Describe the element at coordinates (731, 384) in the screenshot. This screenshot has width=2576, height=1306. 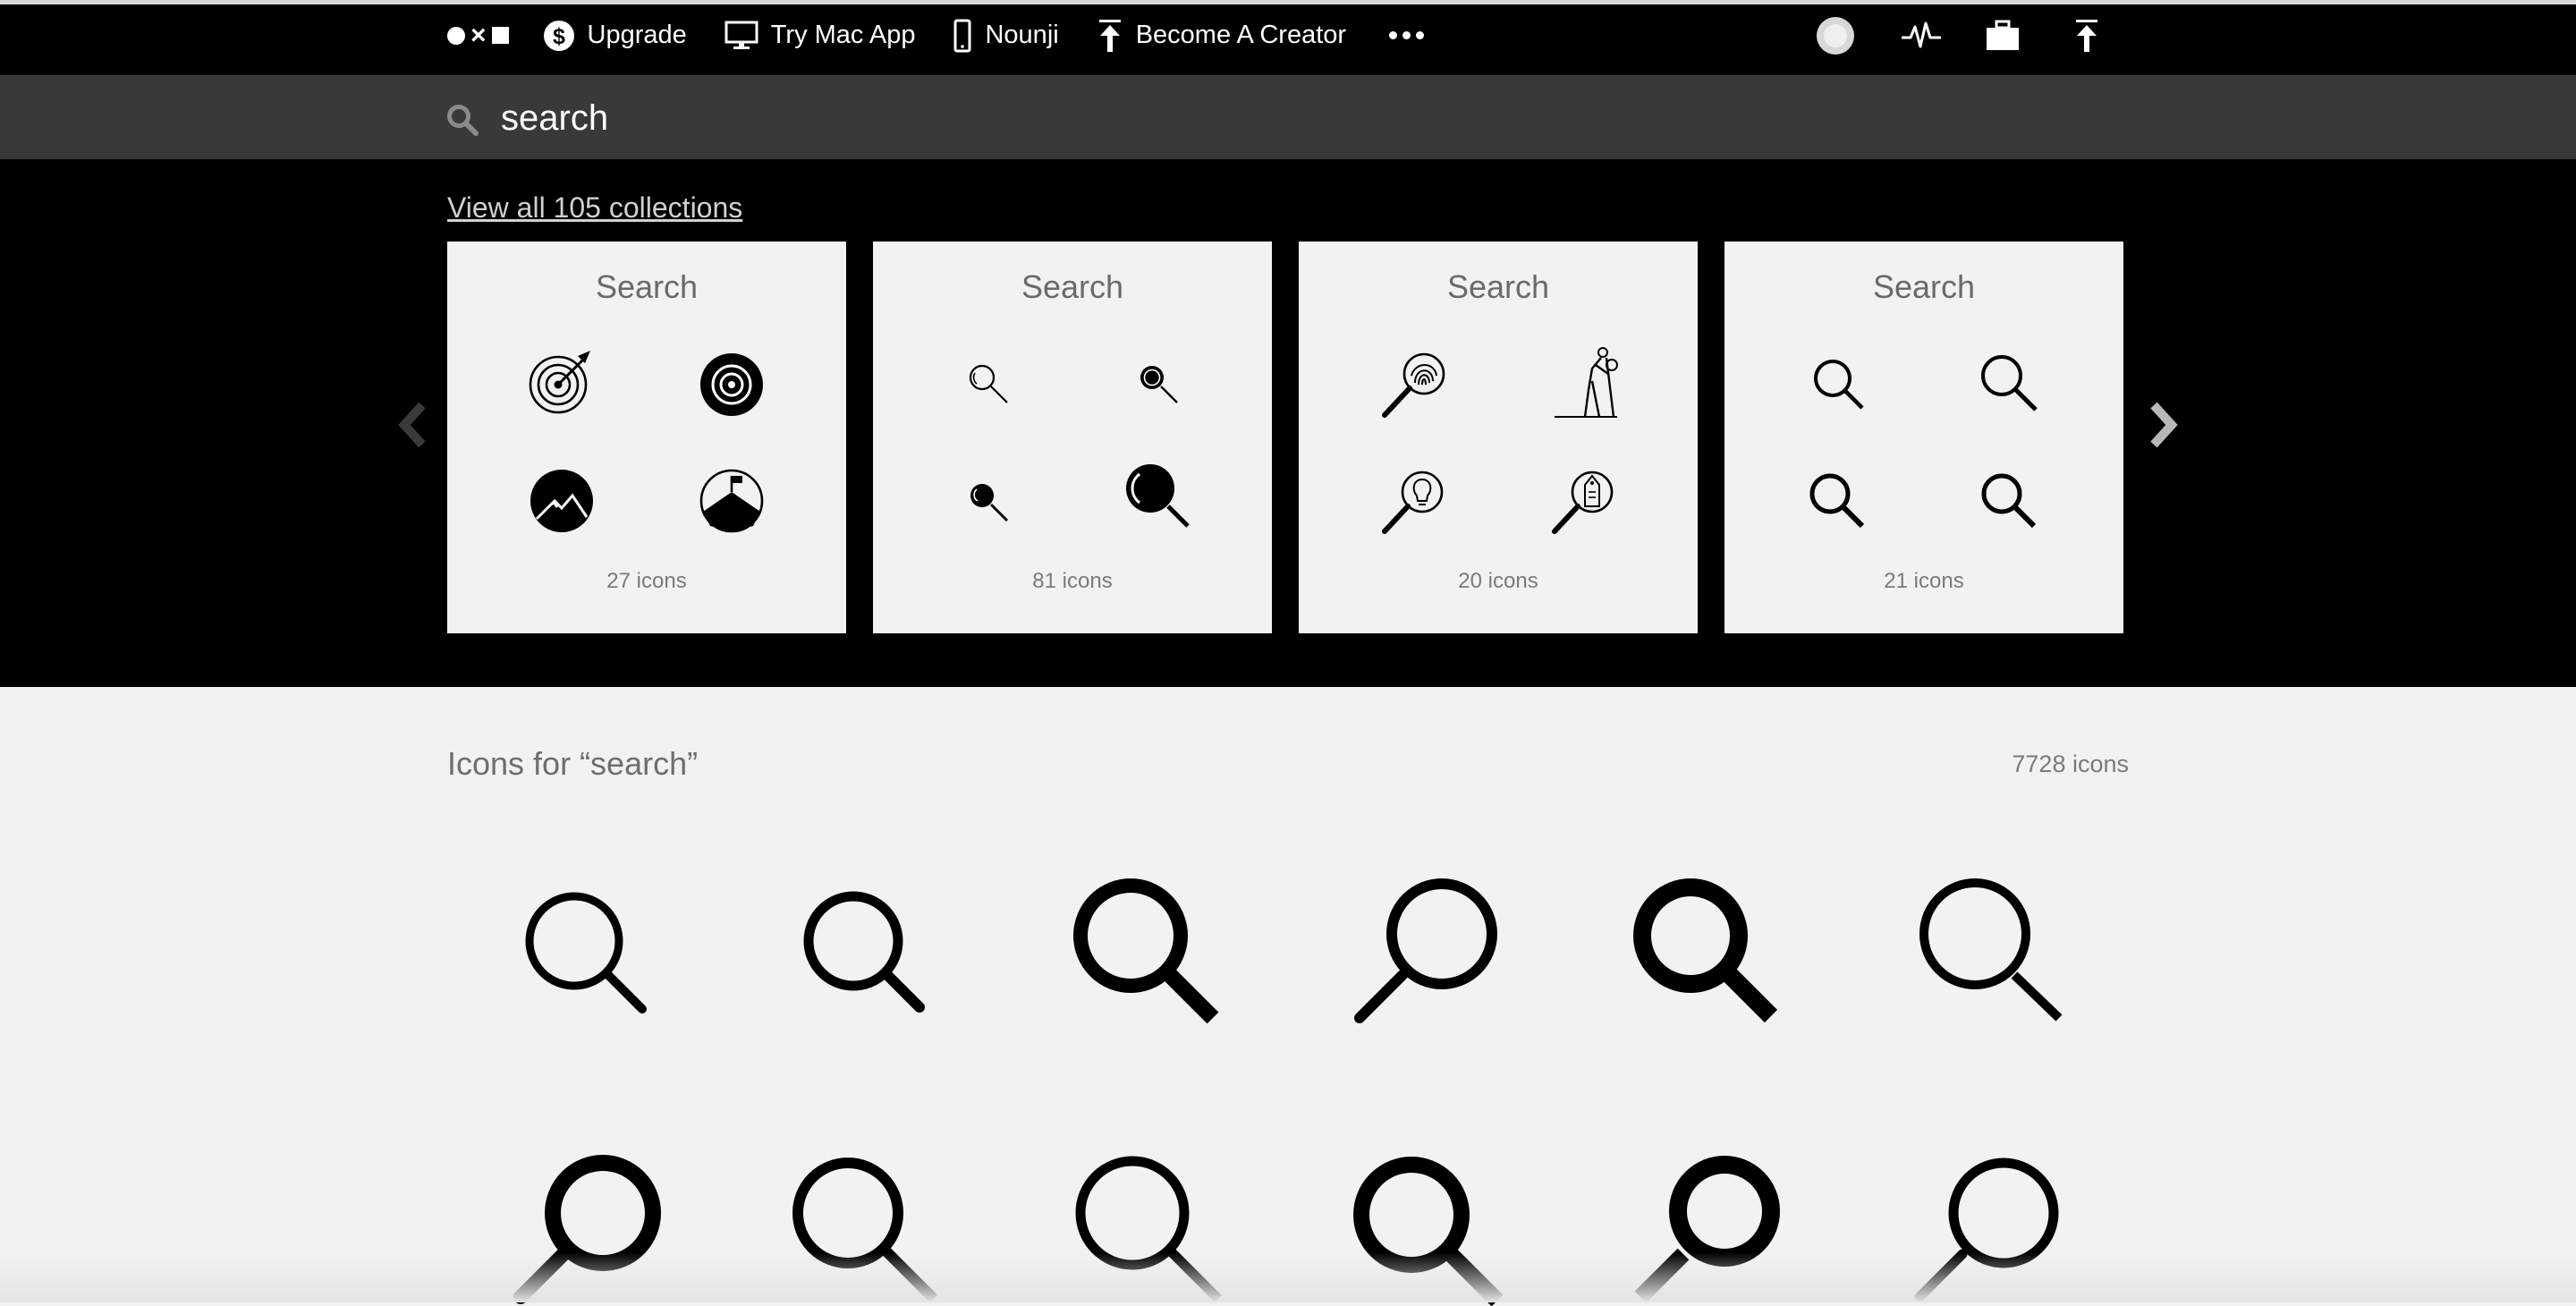
I see `target-icon` at that location.